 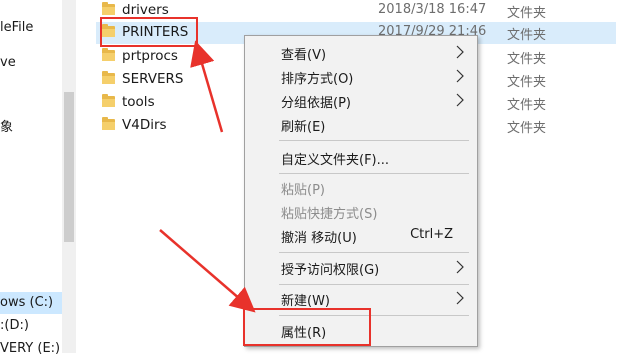 I want to click on menu-item-sort: 排序方式(O), so click(x=361, y=77).